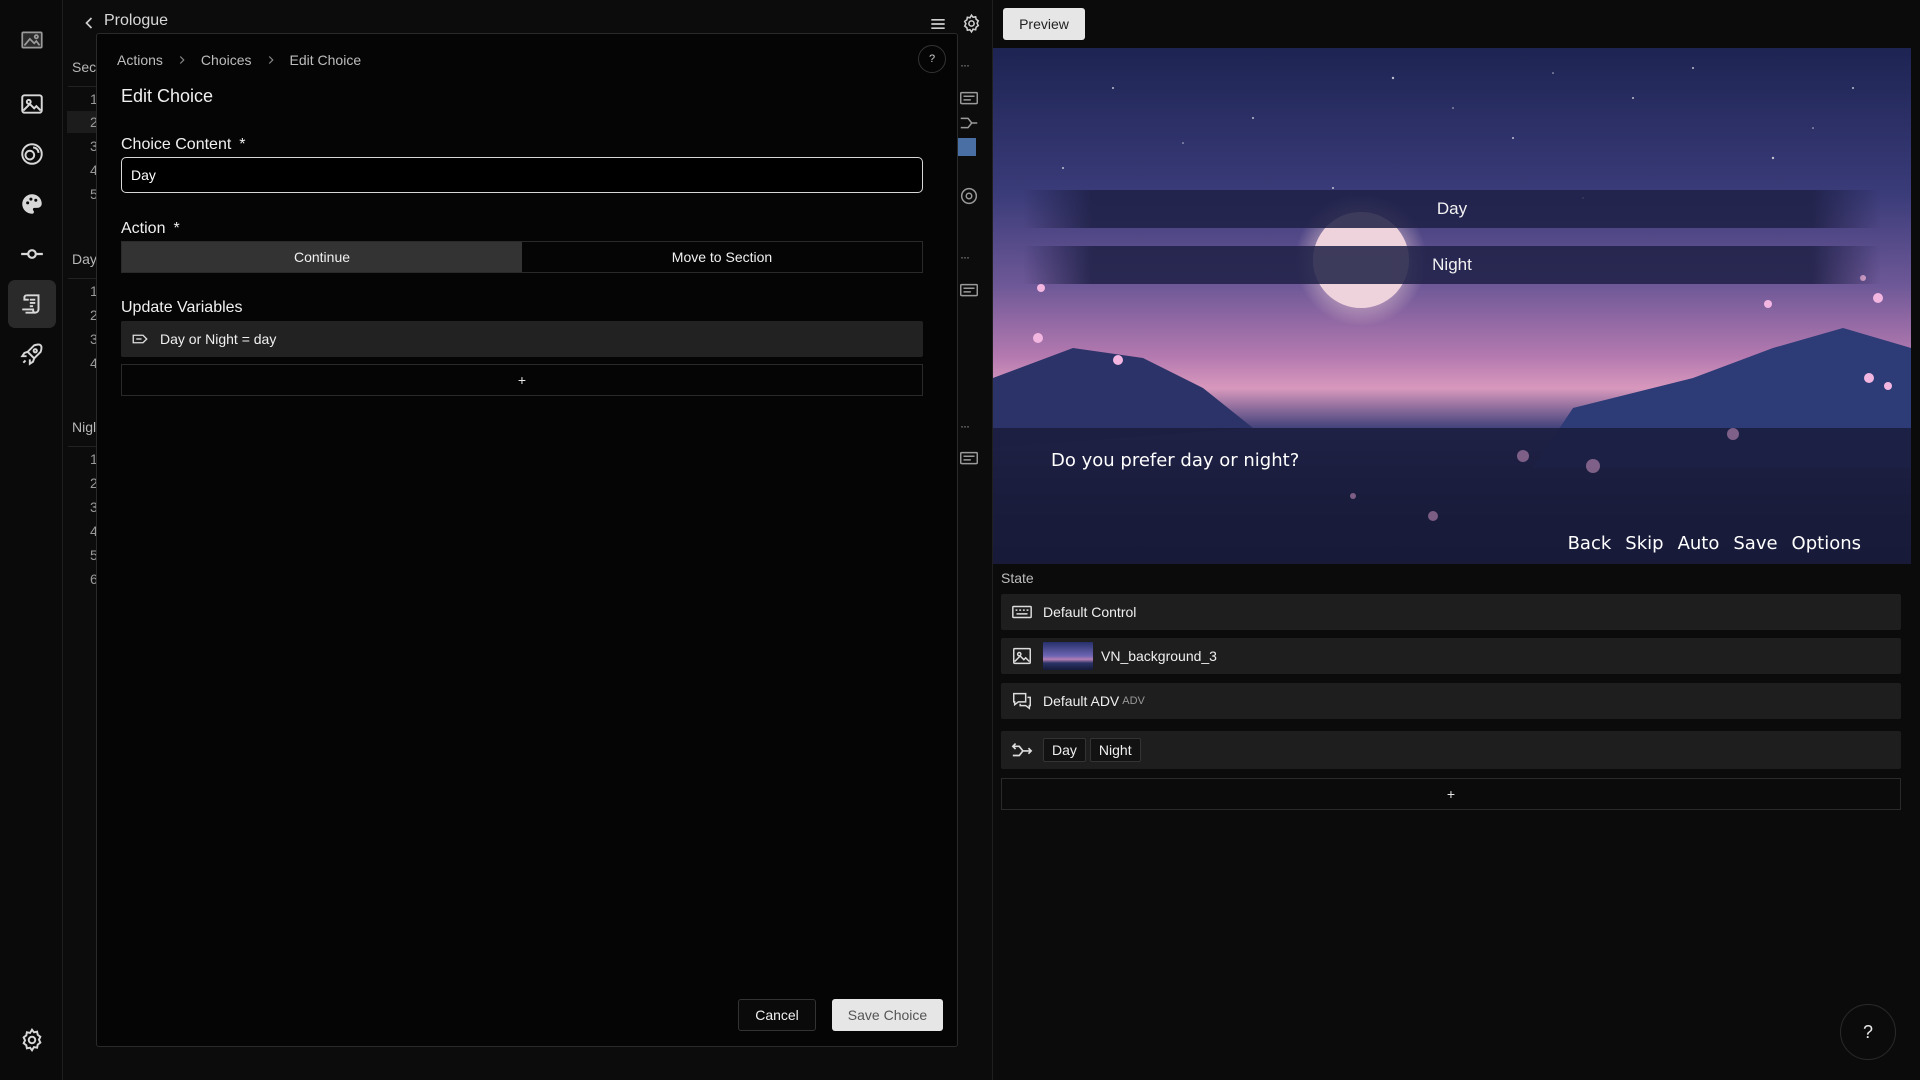  Describe the element at coordinates (167, 96) in the screenshot. I see `dialog-title: Edit Choice` at that location.